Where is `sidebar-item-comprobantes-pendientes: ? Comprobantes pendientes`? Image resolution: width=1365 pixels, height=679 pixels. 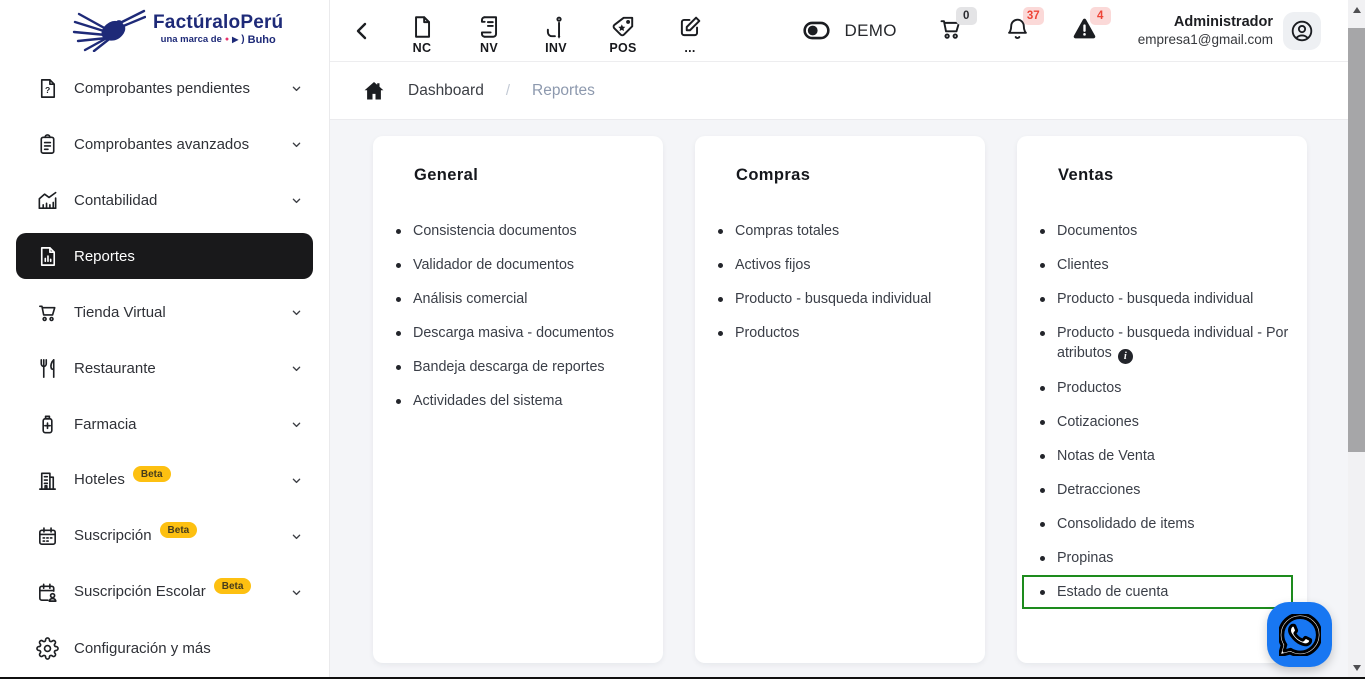 sidebar-item-comprobantes-pendientes: ? Comprobantes pendientes is located at coordinates (164, 88).